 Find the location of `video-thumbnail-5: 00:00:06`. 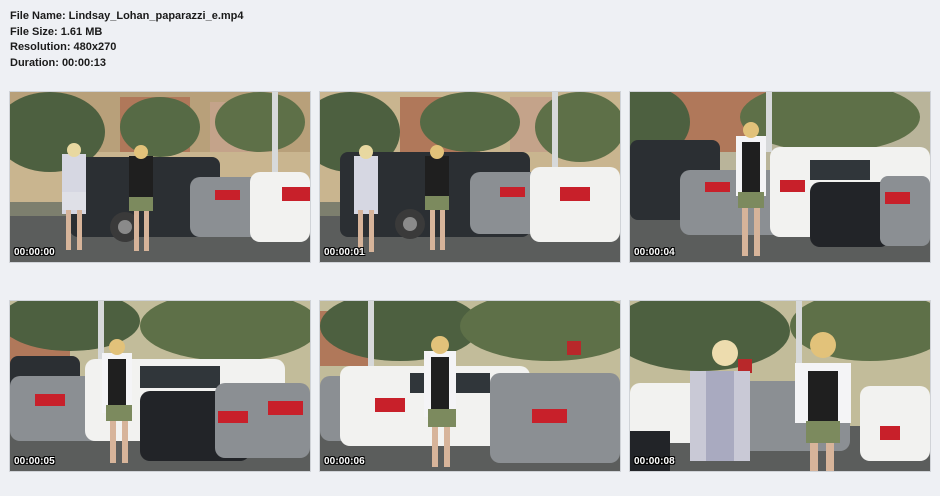

video-thumbnail-5: 00:00:06 is located at coordinates (470, 386).